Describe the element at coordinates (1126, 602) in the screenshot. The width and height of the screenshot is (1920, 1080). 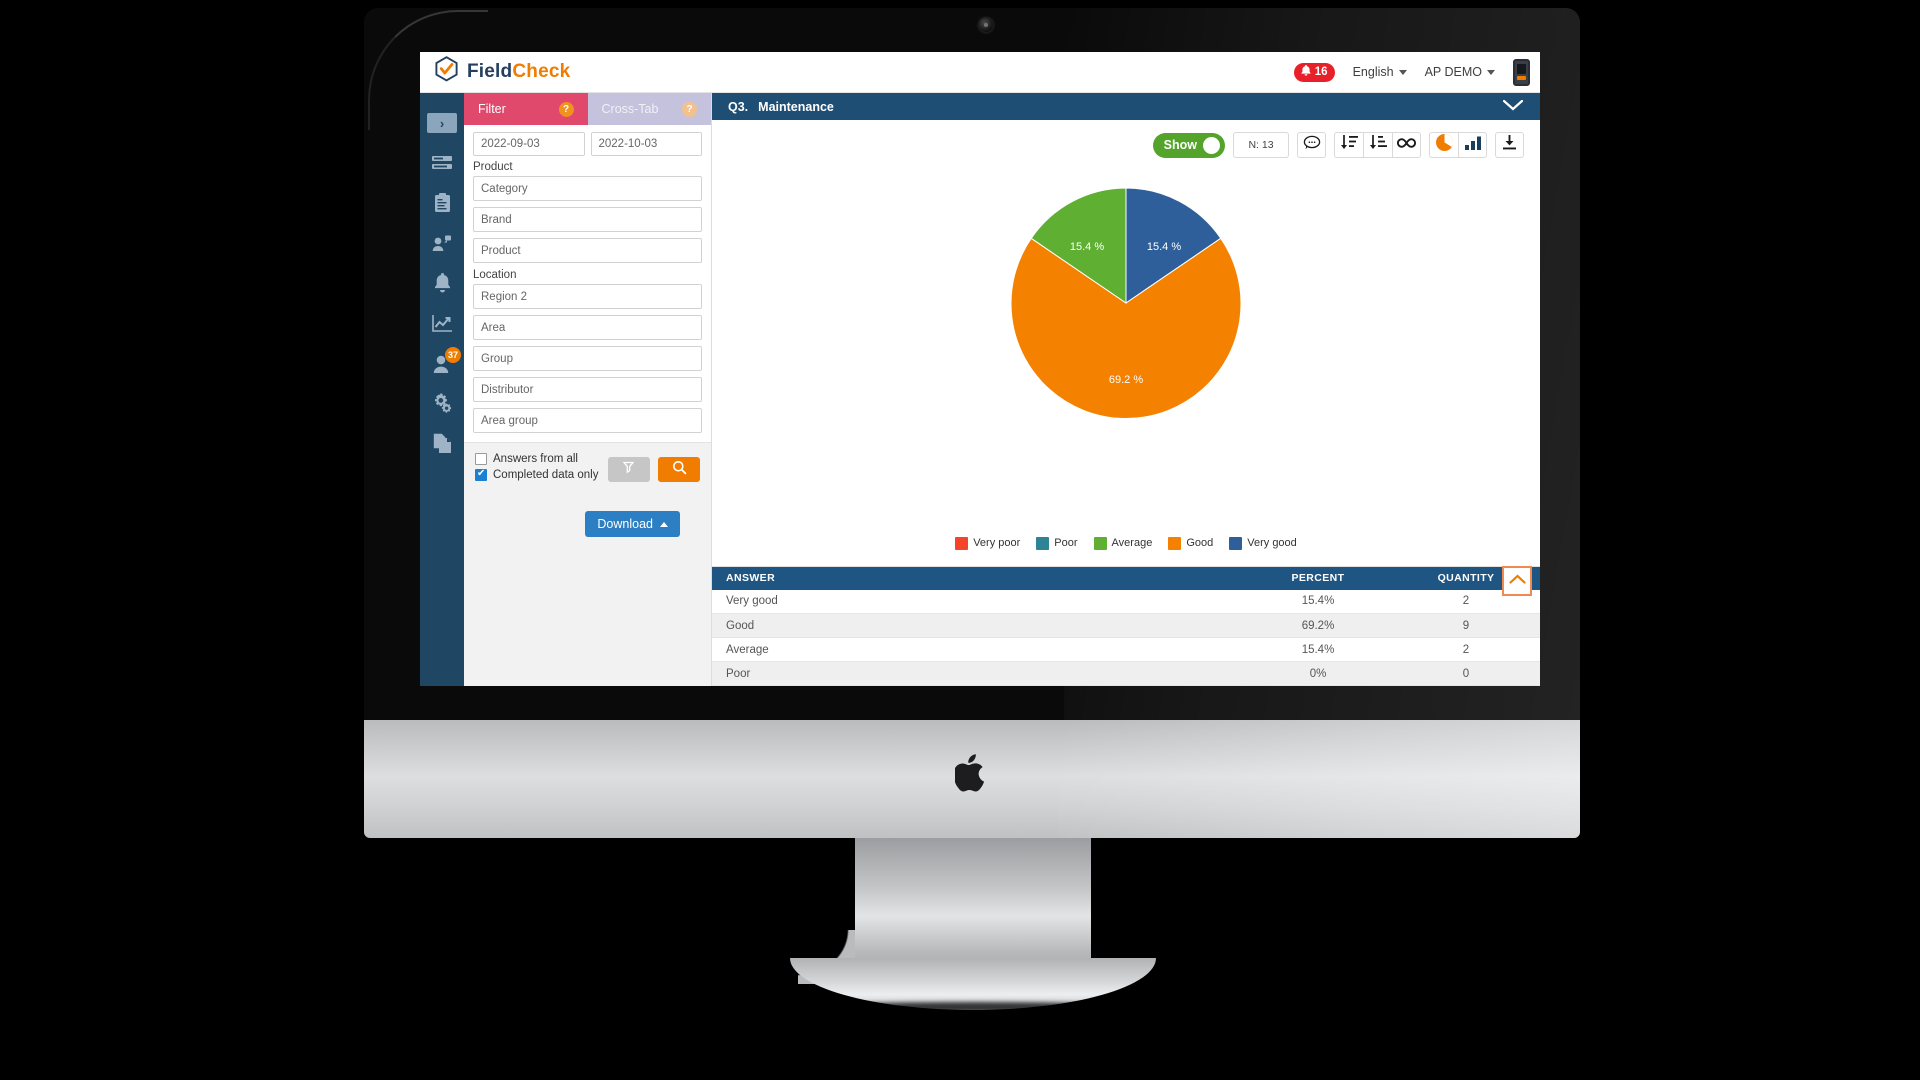
I see `table-row: Very good 15.4% 2` at that location.